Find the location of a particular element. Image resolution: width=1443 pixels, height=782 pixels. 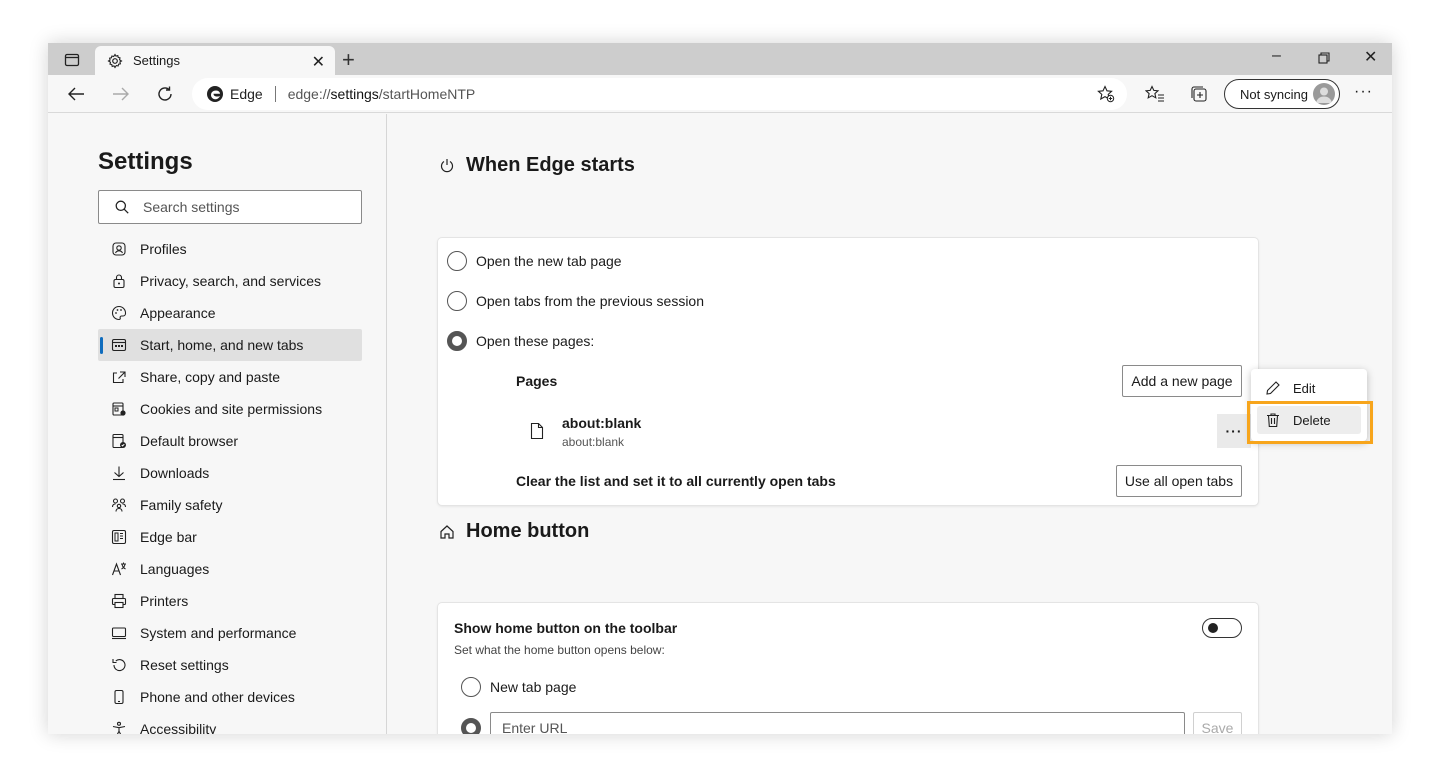

startup-section-title: When Edge starts is located at coordinates (537, 165).